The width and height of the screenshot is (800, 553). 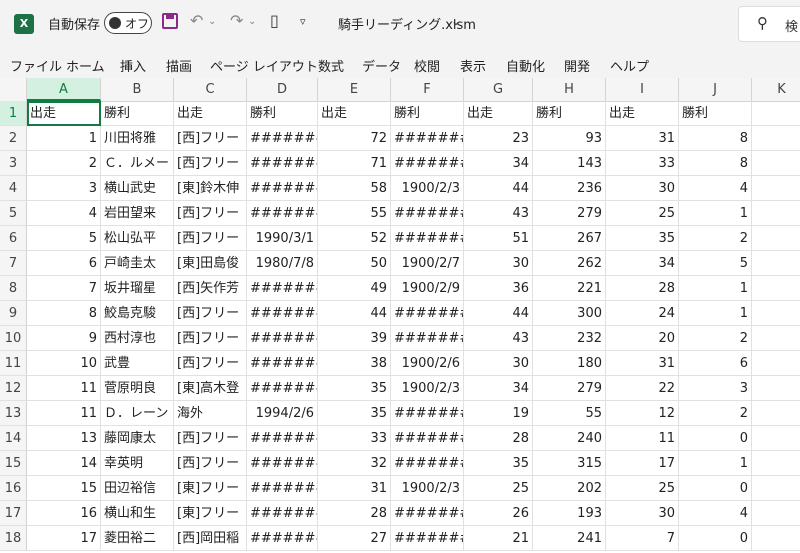 I want to click on column-header-e: E, so click(x=354, y=89).